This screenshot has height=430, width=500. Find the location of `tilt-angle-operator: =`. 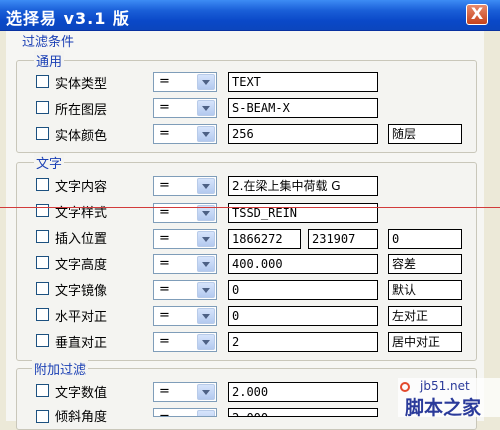

tilt-angle-operator: = is located at coordinates (185, 412).